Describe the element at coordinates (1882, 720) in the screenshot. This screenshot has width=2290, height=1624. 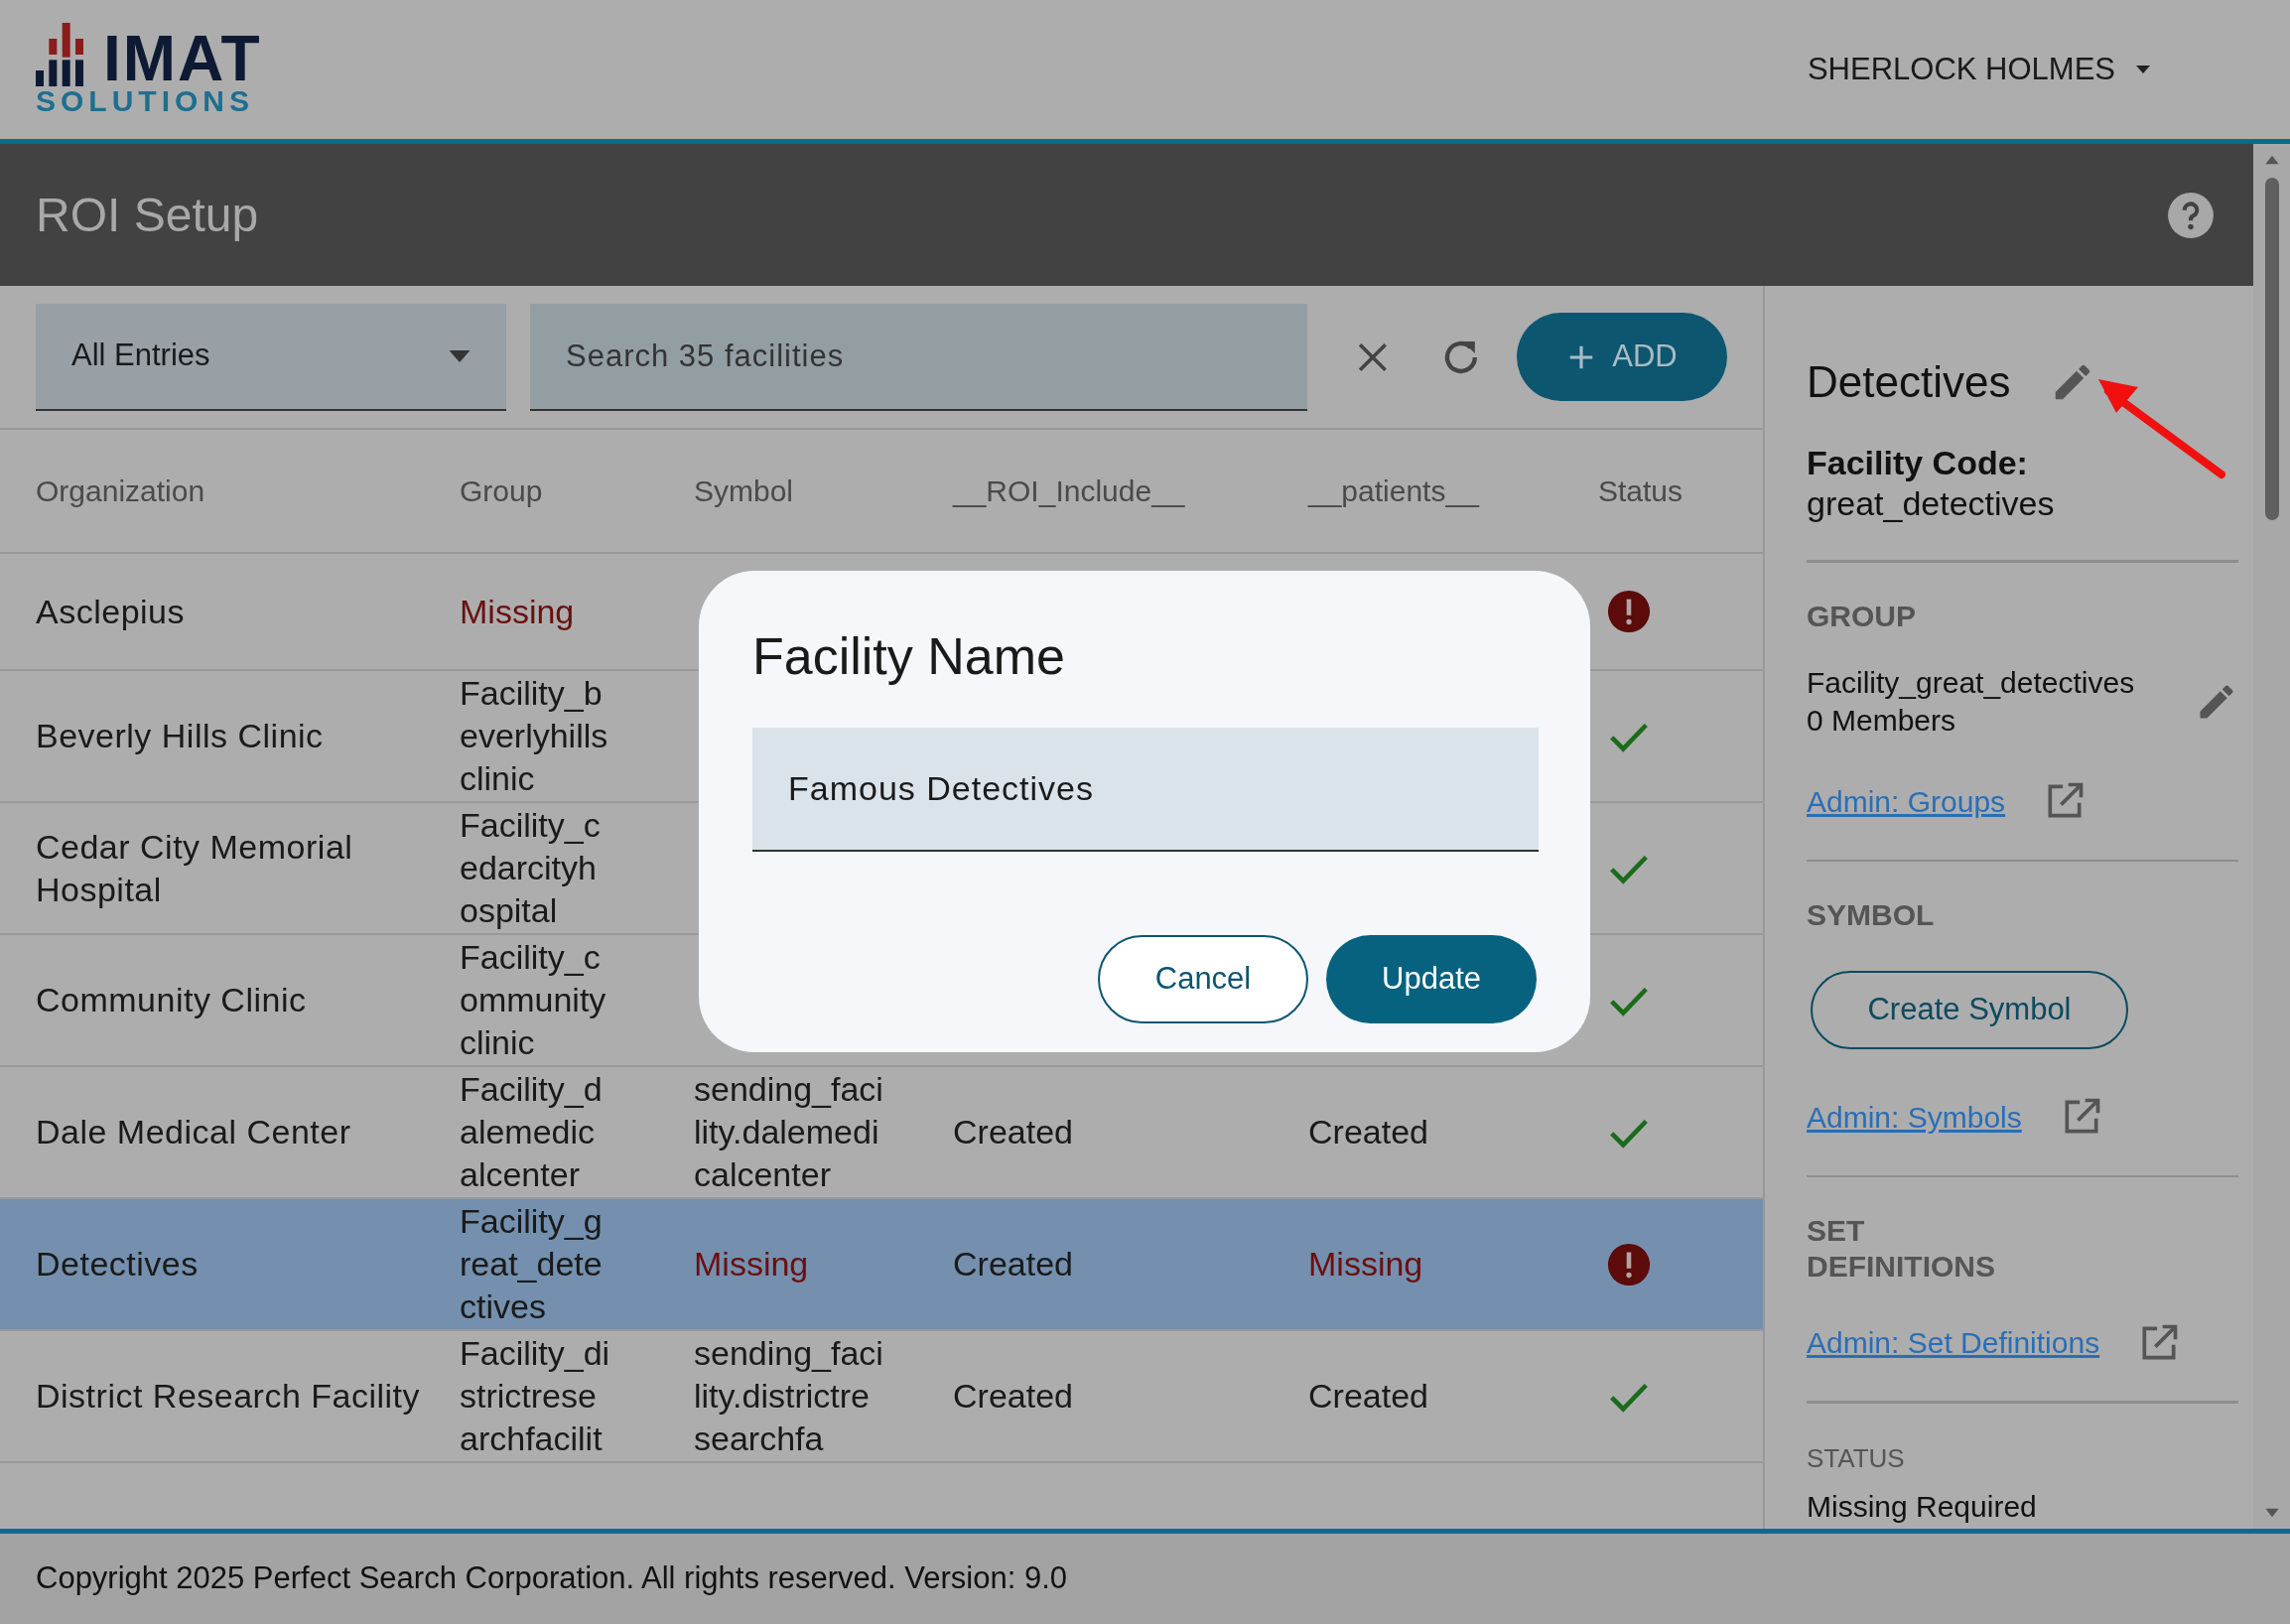
I see `member-count: 0 Members` at that location.